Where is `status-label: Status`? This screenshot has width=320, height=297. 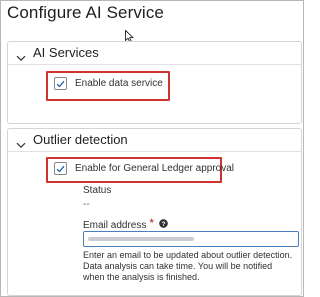
status-label: Status is located at coordinates (97, 190).